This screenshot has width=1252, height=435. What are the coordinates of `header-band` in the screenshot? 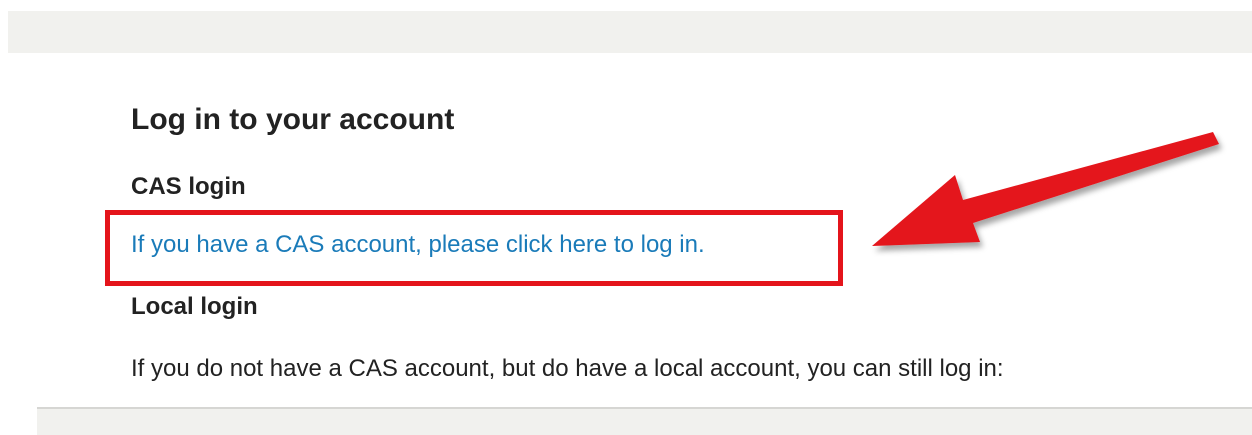 It's located at (630, 32).